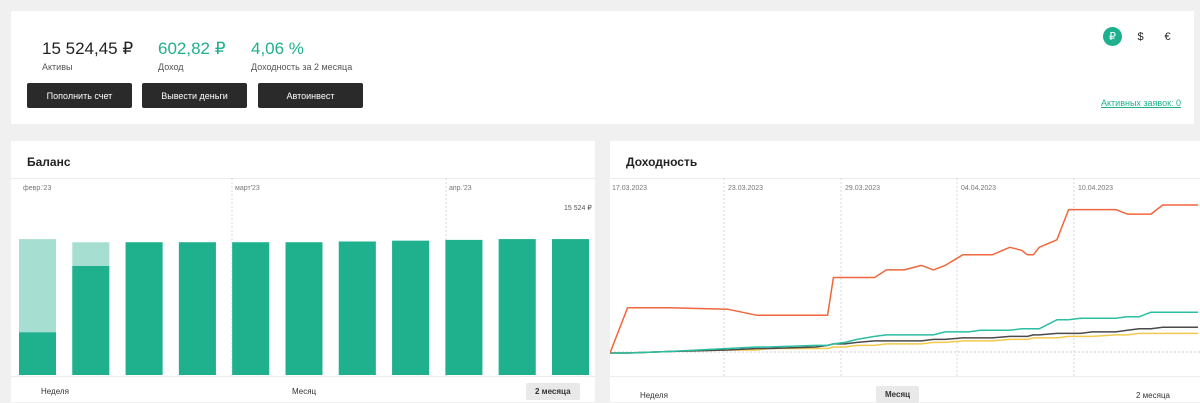  I want to click on month-label: апр.'23, so click(460, 188).